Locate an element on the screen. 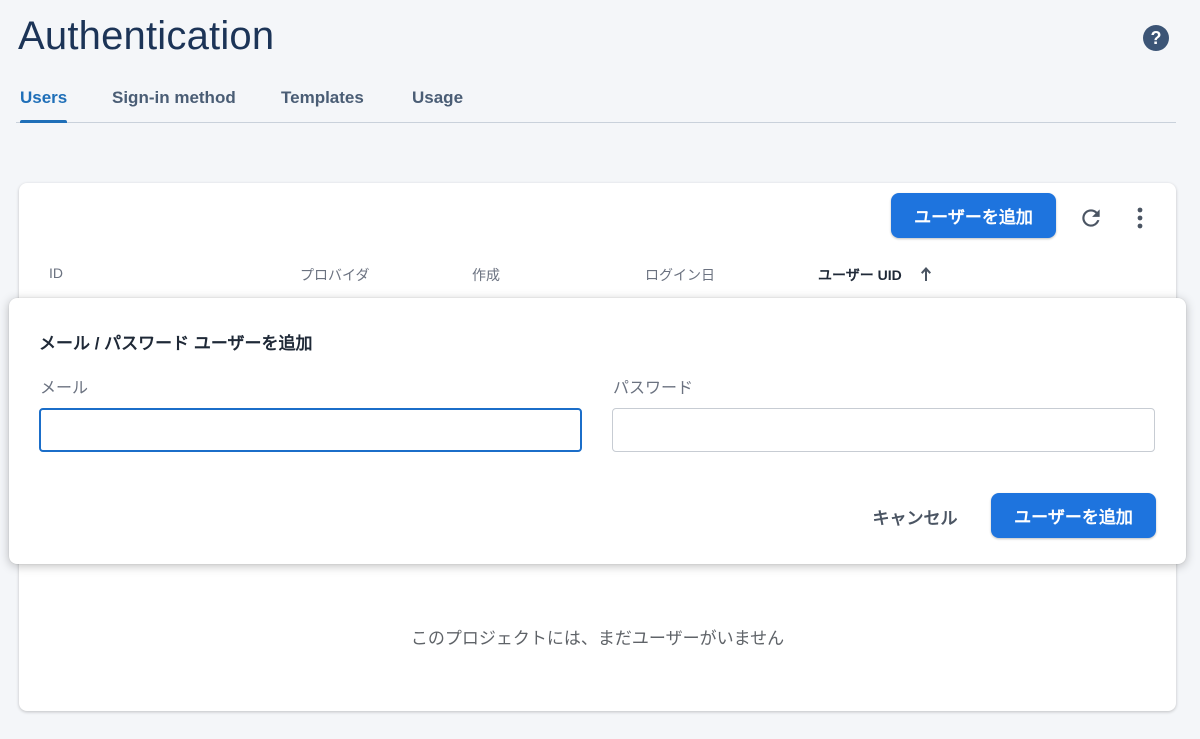  tab-usage: Usage is located at coordinates (437, 105).